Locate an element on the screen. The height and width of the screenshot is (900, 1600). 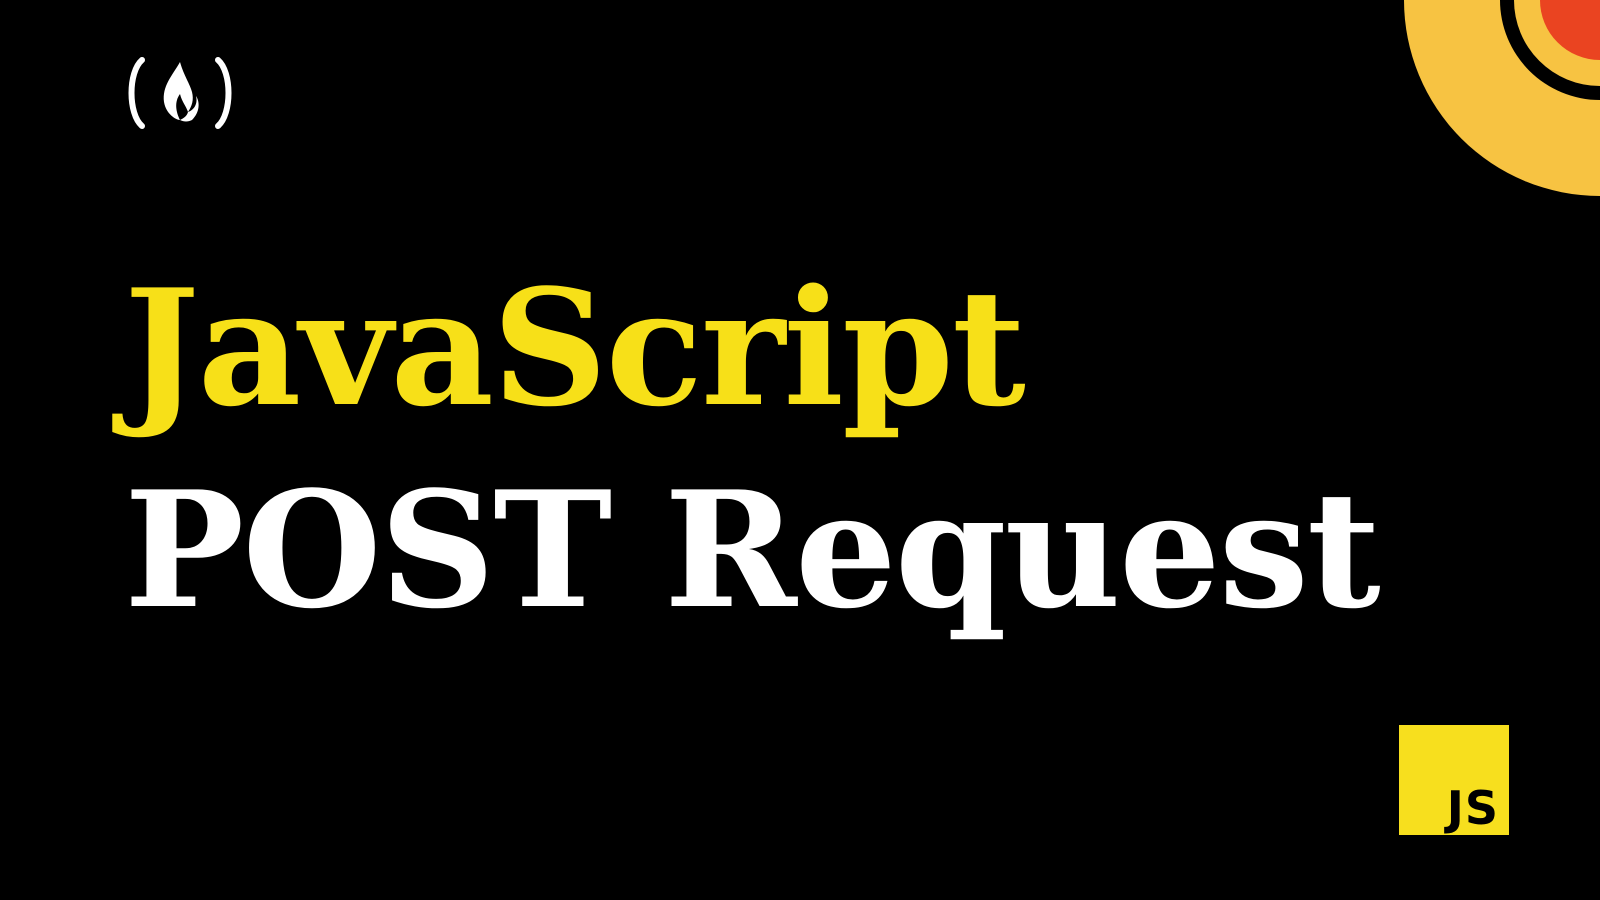
javascript-badge-label: JS is located at coordinates (1472, 808).